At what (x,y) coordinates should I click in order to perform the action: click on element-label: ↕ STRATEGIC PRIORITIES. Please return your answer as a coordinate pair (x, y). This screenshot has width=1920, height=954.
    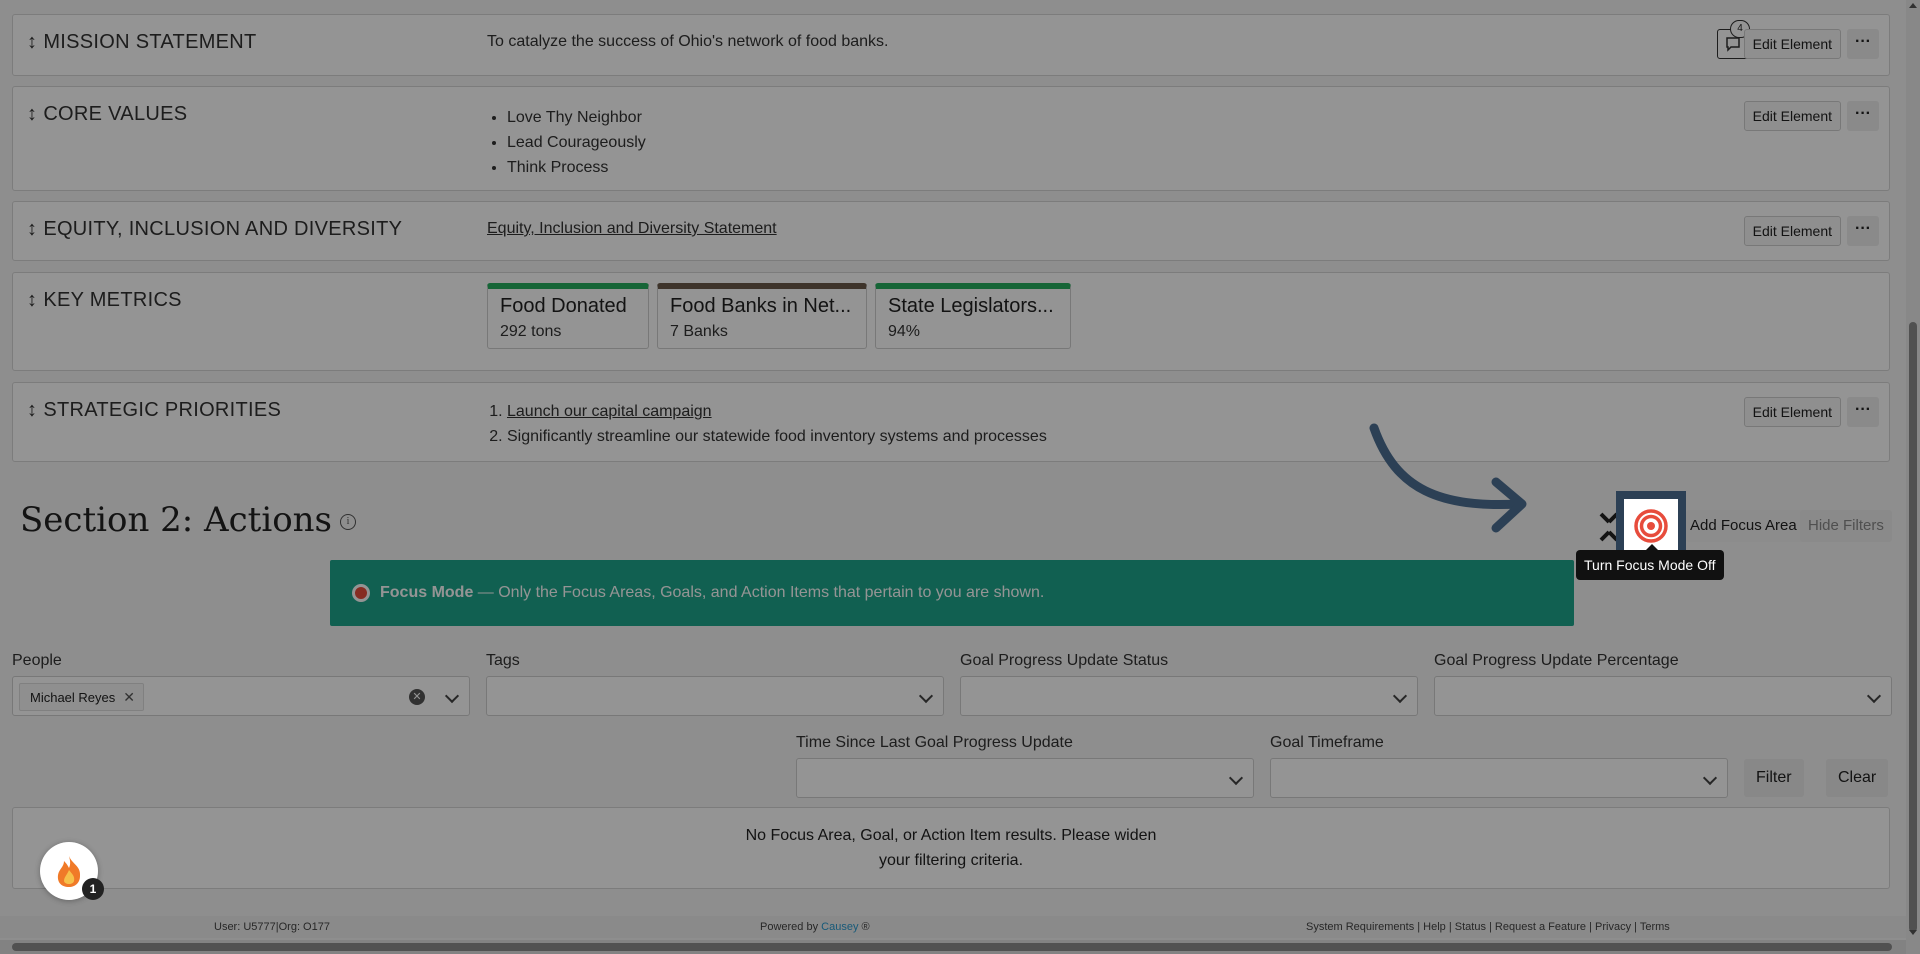
    Looking at the image, I should click on (154, 410).